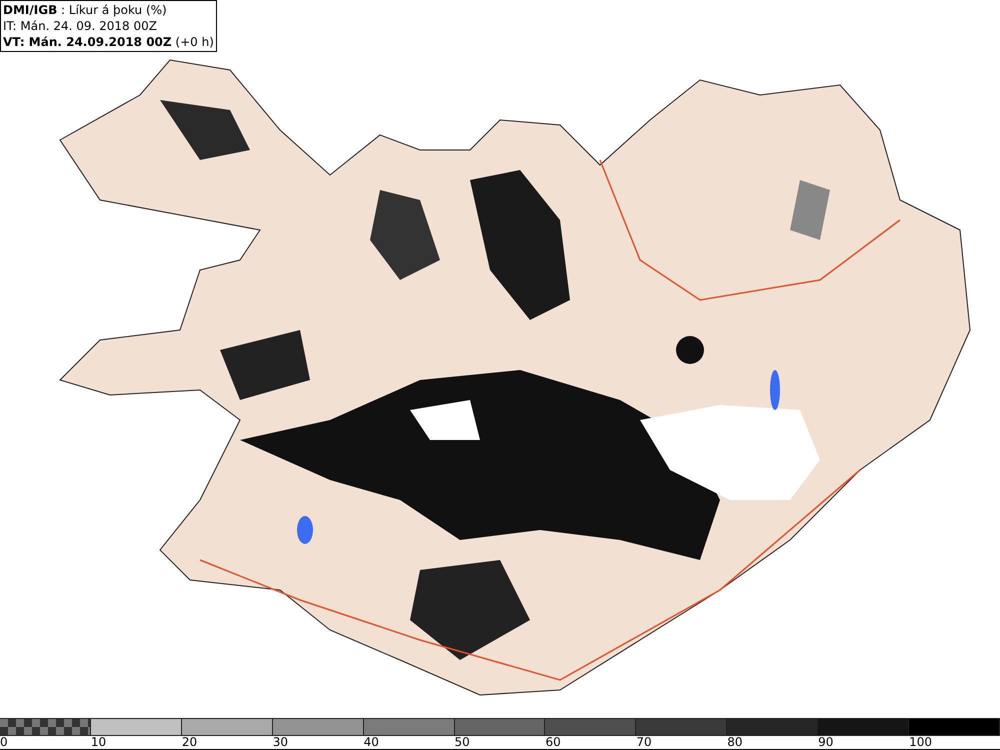 The width and height of the screenshot is (1000, 750). Describe the element at coordinates (190, 742) in the screenshot. I see `legend-tick-label: 20` at that location.